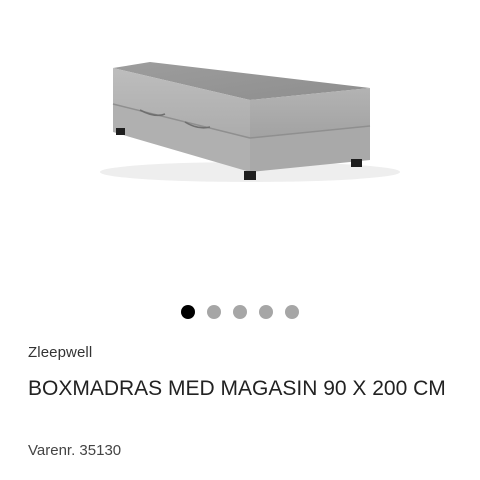  I want to click on product-title: BOXMADRAS MED MAGASIN 90 X 200 CM, so click(237, 388).